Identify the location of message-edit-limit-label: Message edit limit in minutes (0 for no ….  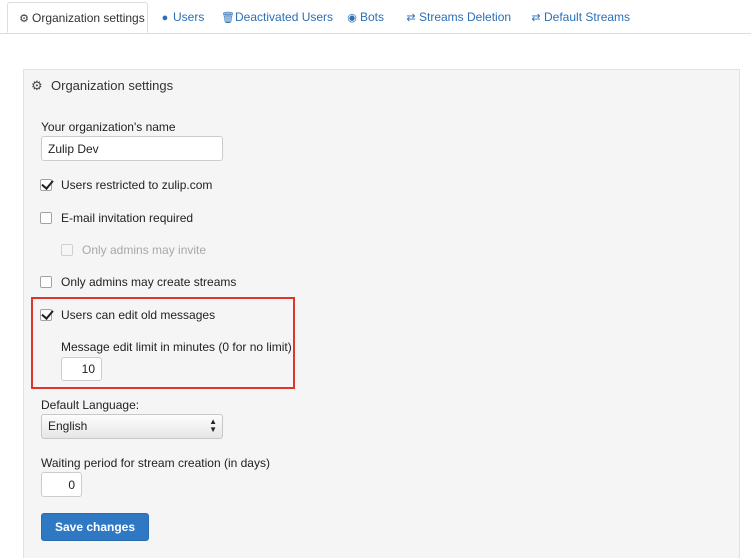
(176, 347).